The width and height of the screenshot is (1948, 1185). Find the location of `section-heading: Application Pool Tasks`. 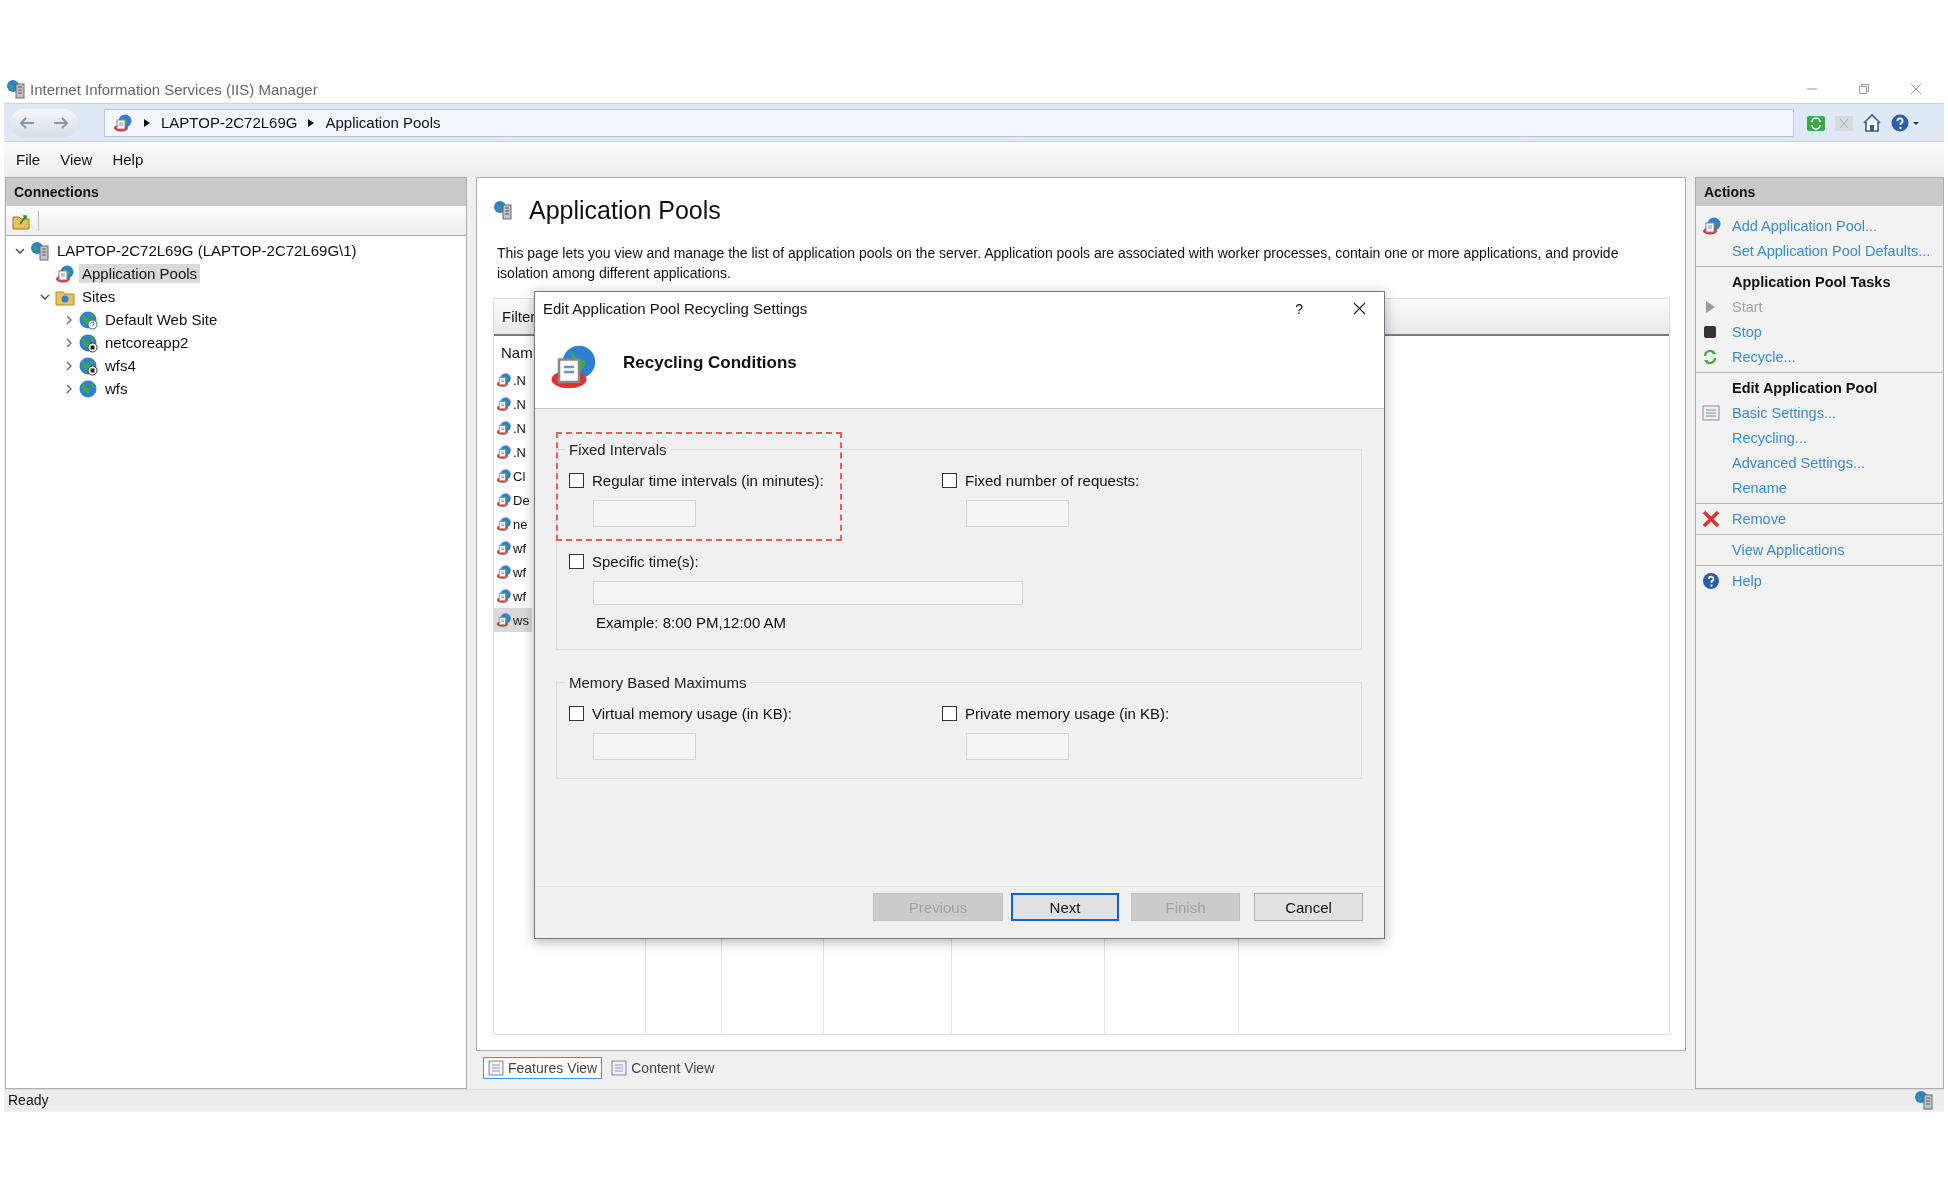

section-heading: Application Pool Tasks is located at coordinates (1811, 281).